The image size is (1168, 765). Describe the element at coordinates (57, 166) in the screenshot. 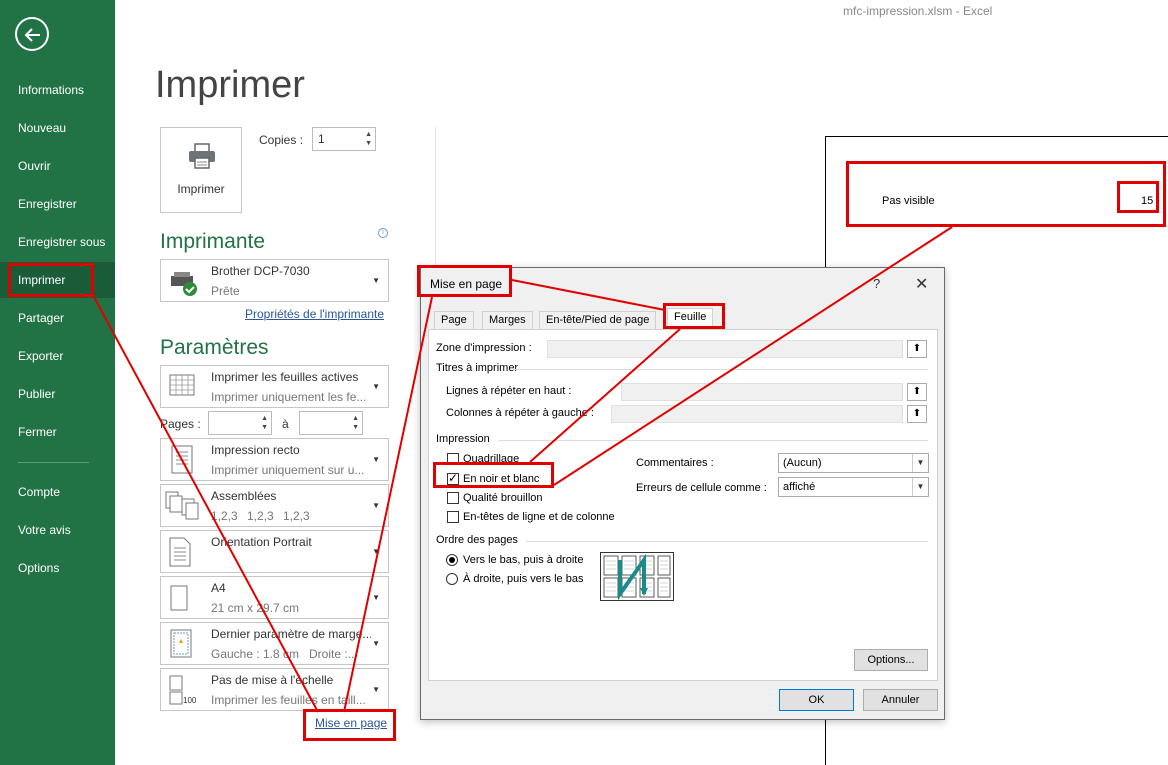

I see `sidebar-item-ouvrir: Ouvrir` at that location.